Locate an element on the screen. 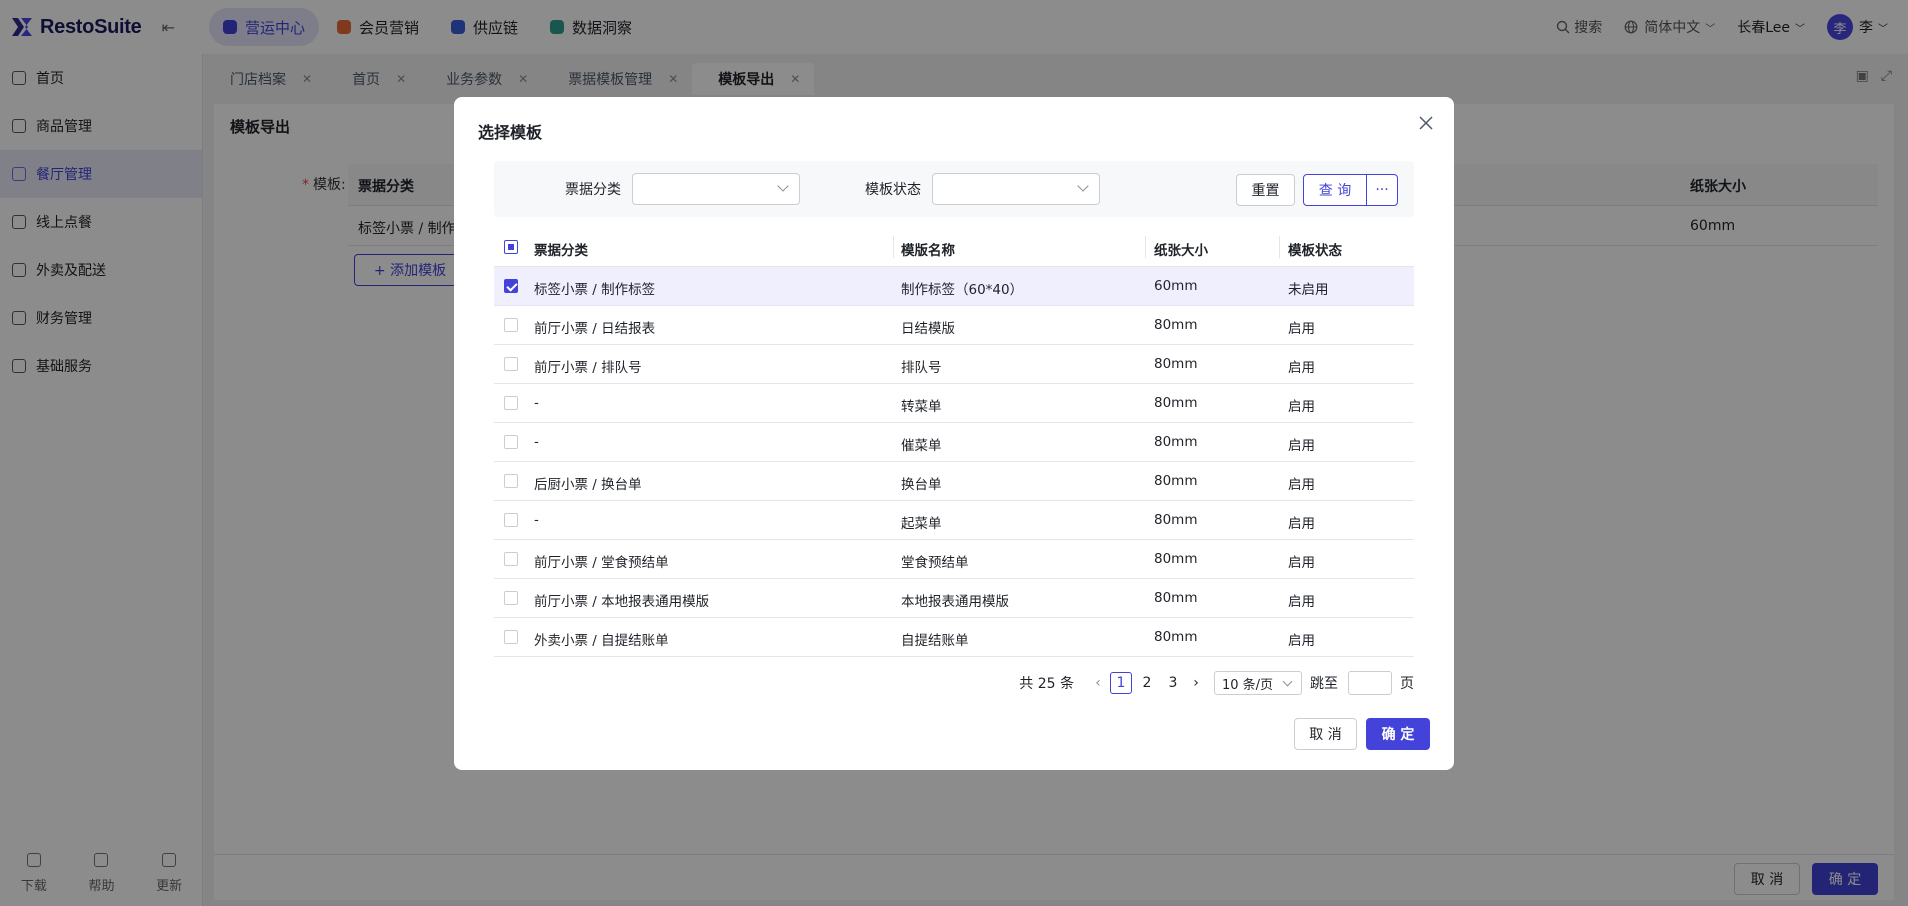 The width and height of the screenshot is (1908, 906). select-all-checkbox is located at coordinates (511, 247).